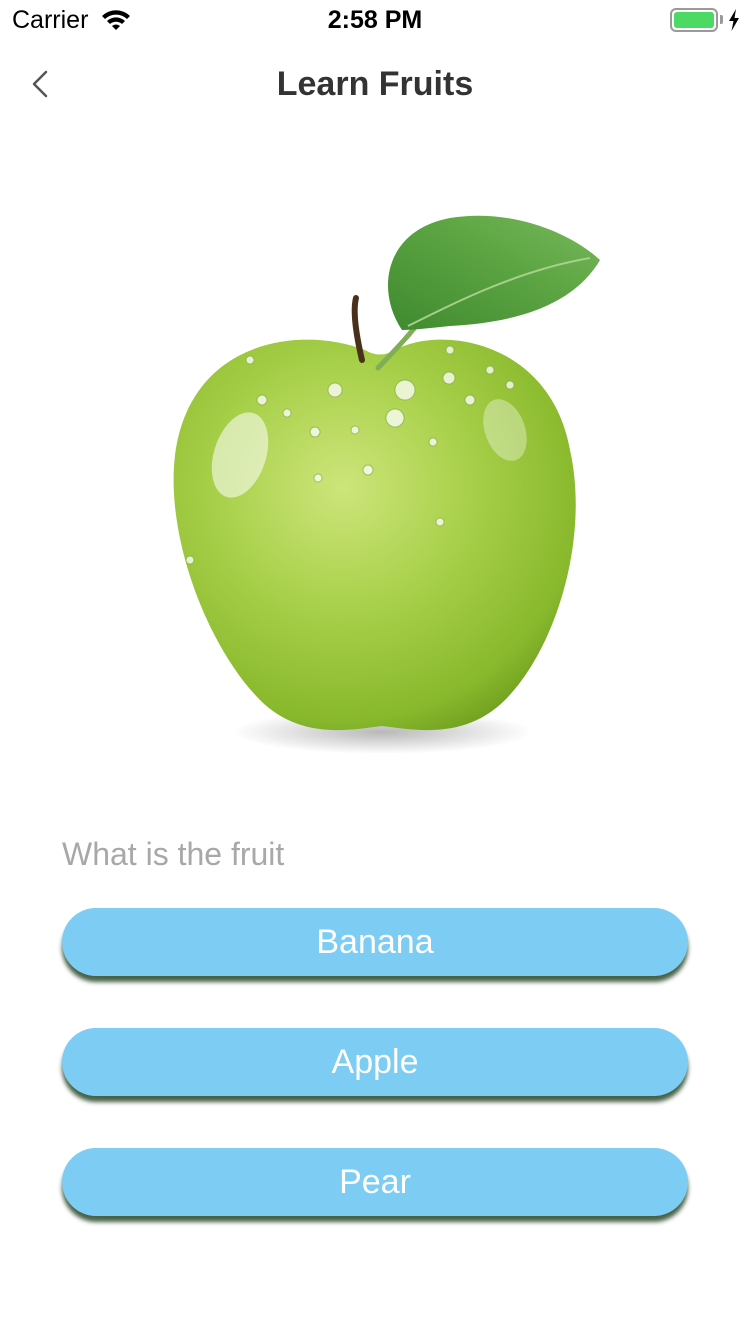  Describe the element at coordinates (375, 1062) in the screenshot. I see `answer-button-apple: Apple` at that location.